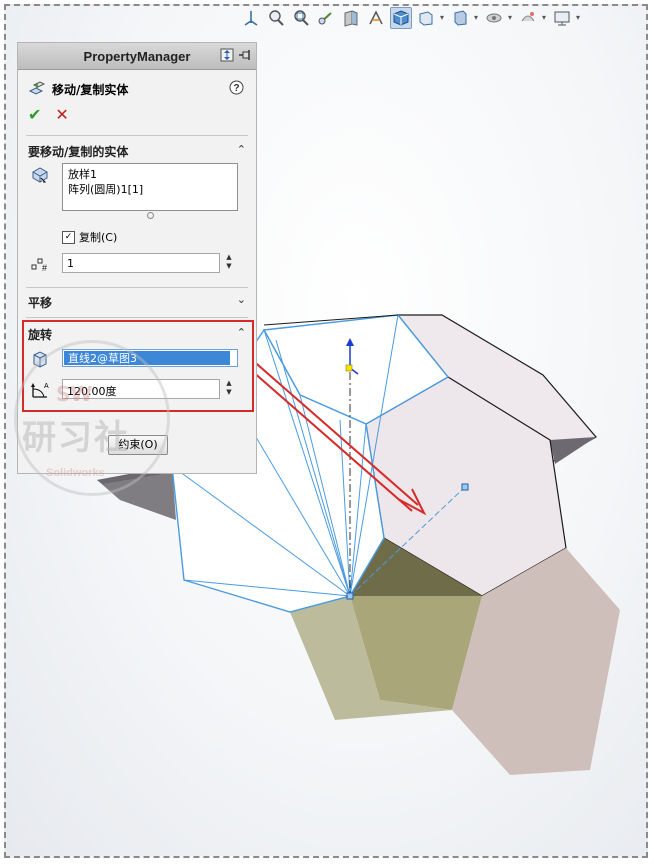 This screenshot has width=654, height=864. I want to click on copy-checkbox: ✓, so click(68, 237).